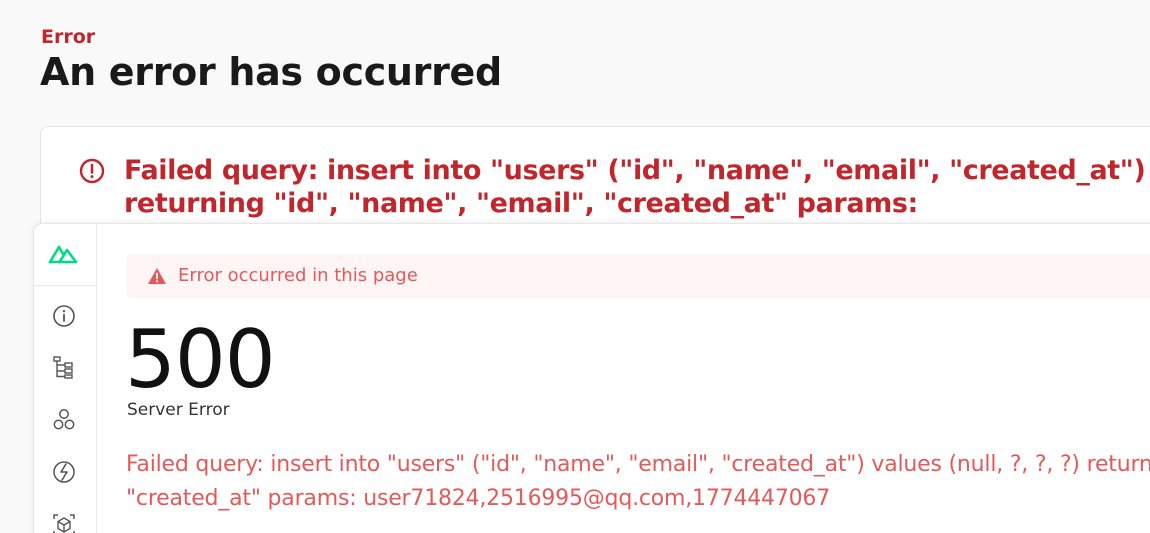  I want to click on devtools-sidebar, so click(65, 378).